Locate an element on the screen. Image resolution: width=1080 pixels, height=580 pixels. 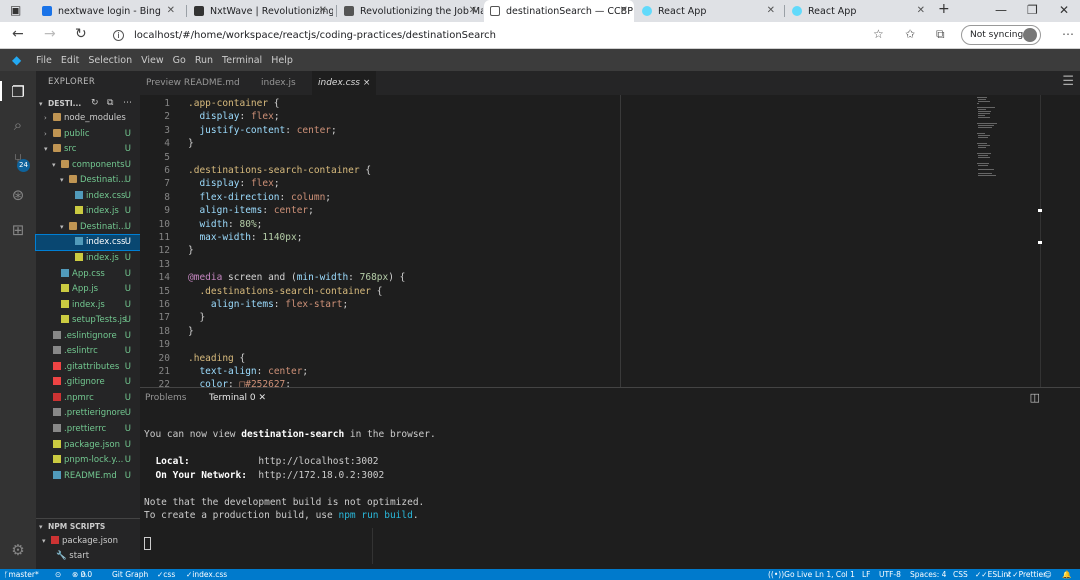
eslint-status: ✓✓ ESLint is located at coordinates (993, 574).